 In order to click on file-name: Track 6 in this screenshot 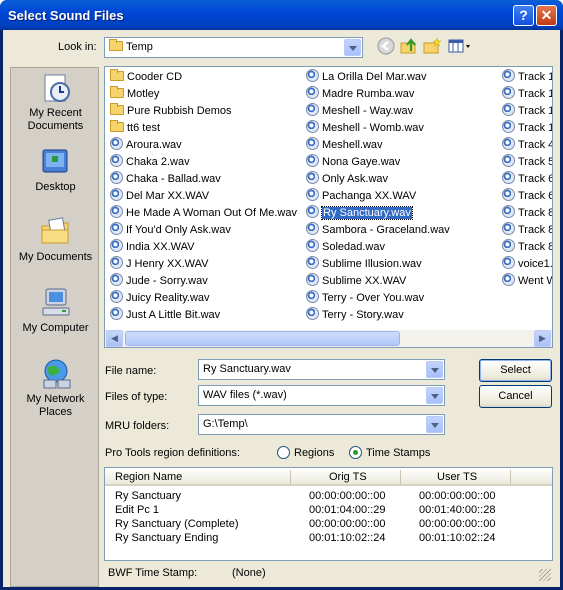, I will do `click(535, 179)`.